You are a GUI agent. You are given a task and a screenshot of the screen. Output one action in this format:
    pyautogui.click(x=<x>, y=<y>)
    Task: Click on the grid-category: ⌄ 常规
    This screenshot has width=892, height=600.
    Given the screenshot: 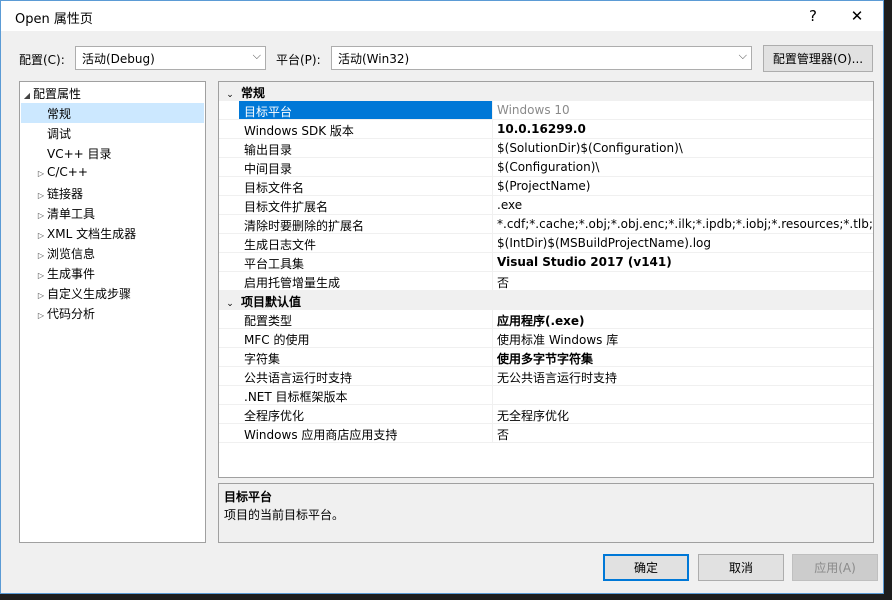 What is the action you would take?
    pyautogui.click(x=546, y=91)
    